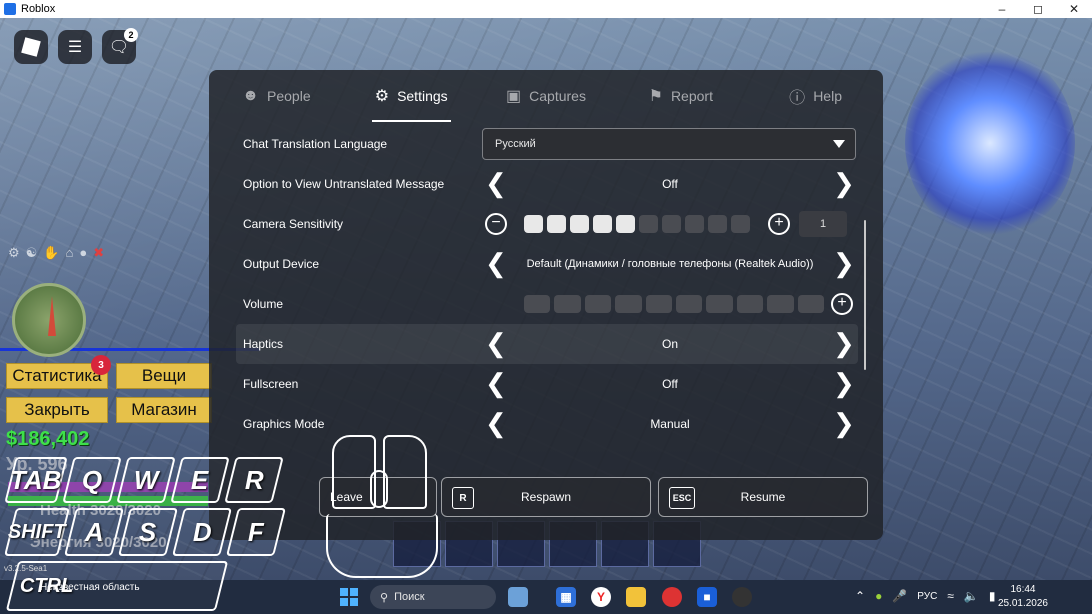  I want to click on tab-settings: ⚙ Settings, so click(411, 96).